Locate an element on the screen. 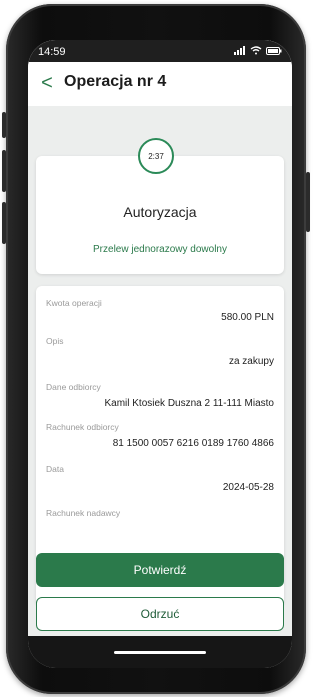 This screenshot has width=320, height=697. chevron-left-icon: < is located at coordinates (47, 82).